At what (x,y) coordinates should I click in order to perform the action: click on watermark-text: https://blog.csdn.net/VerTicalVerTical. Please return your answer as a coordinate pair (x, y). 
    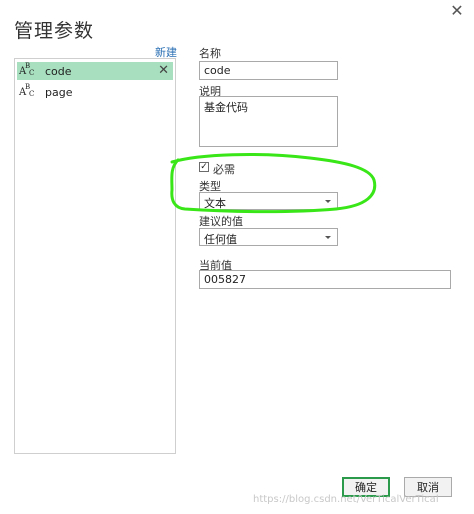
    Looking at the image, I should click on (346, 499).